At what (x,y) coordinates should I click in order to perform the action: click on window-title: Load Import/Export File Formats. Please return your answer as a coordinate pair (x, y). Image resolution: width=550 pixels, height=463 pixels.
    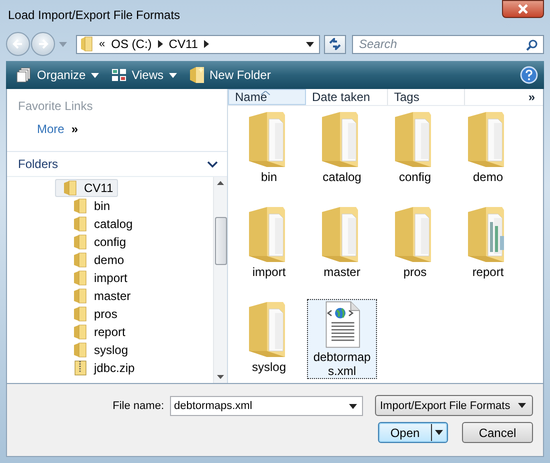
    Looking at the image, I should click on (93, 15).